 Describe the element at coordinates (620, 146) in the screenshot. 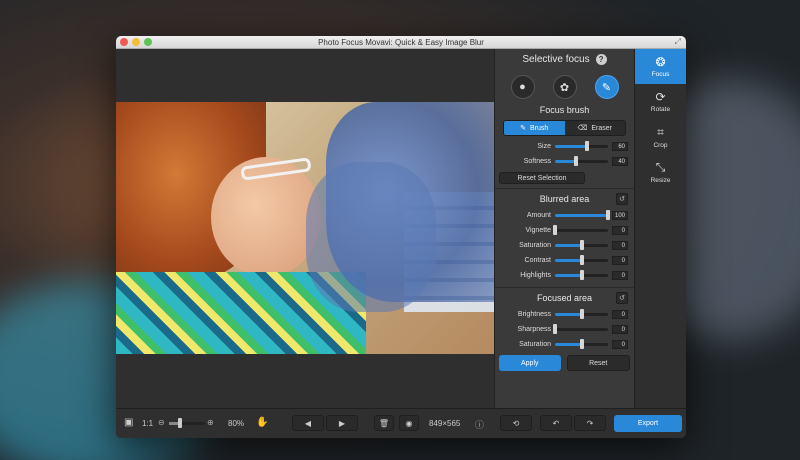

I see `slider-value-field: 60` at that location.